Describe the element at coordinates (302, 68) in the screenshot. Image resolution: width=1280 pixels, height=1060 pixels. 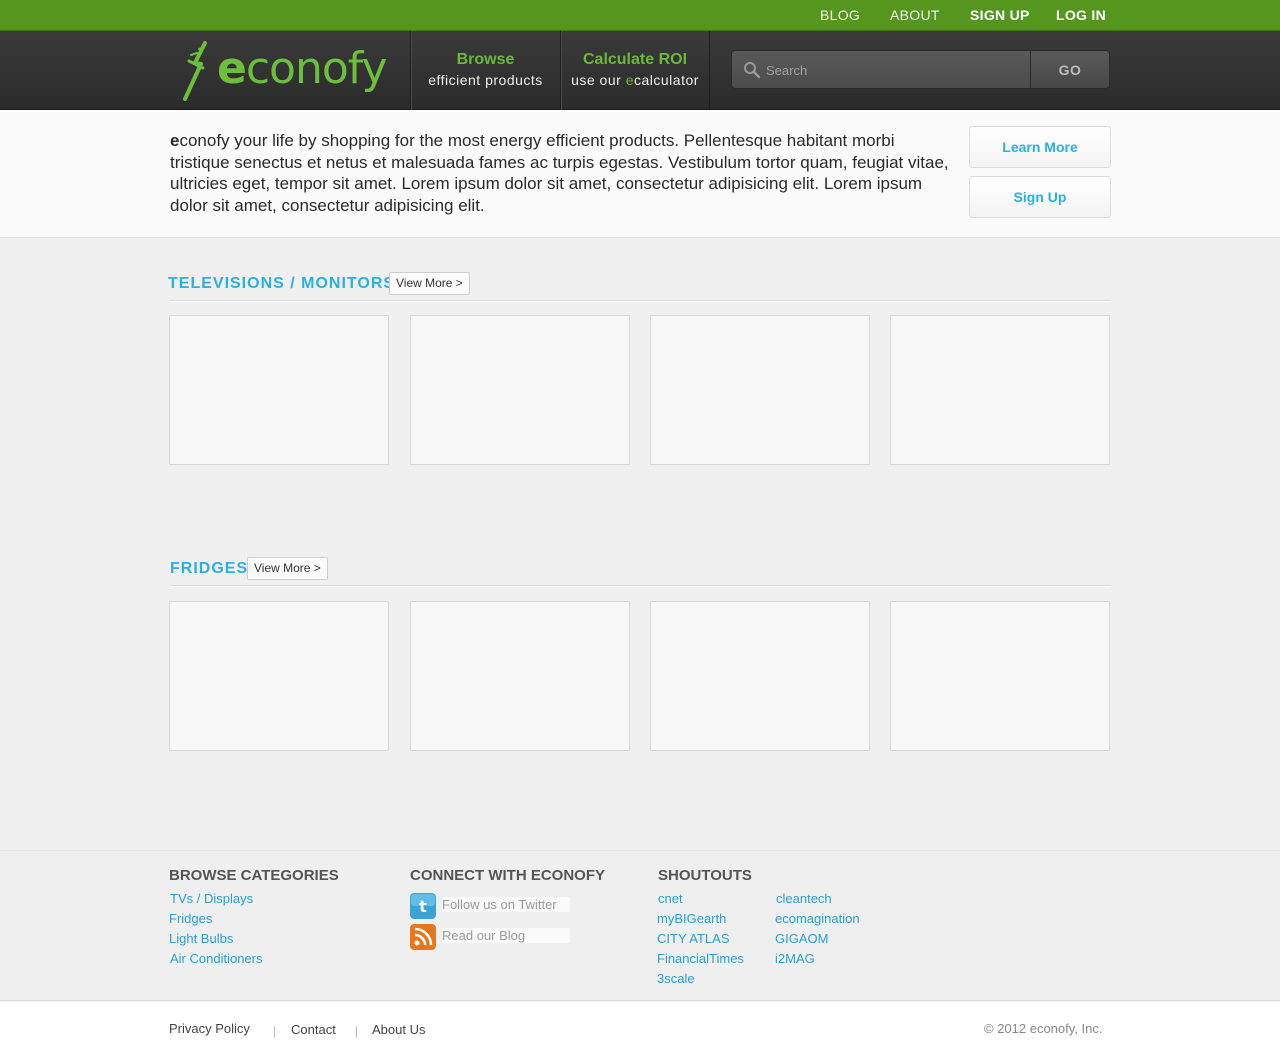
I see `logo-wordmark: econofy` at that location.